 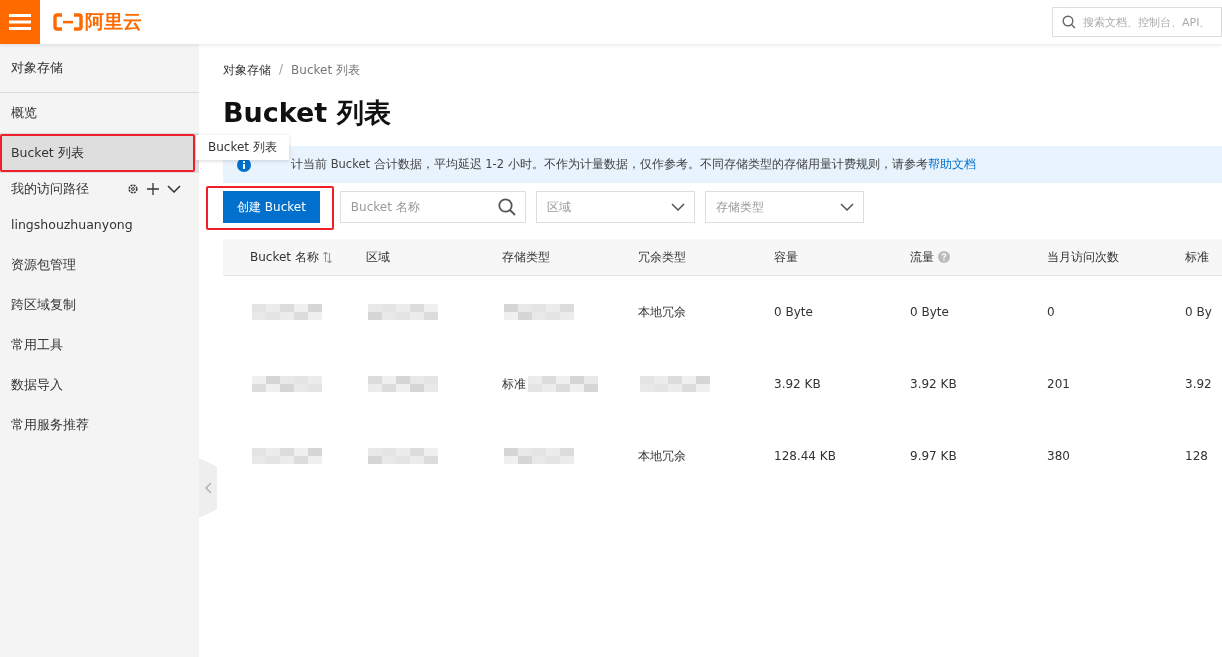 What do you see at coordinates (933, 456) in the screenshot?
I see `table-cell: 9.97 KB` at bounding box center [933, 456].